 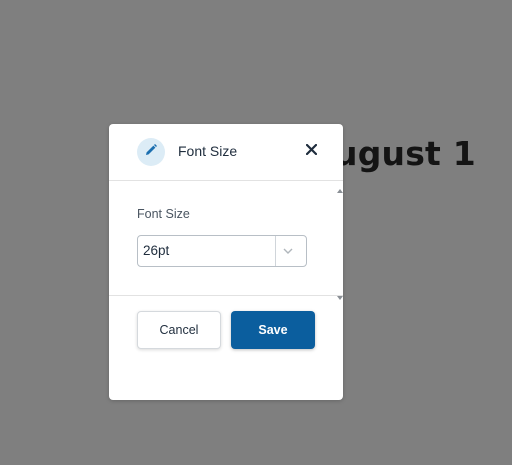 What do you see at coordinates (156, 250) in the screenshot?
I see `font-size-select-value: 26pt` at bounding box center [156, 250].